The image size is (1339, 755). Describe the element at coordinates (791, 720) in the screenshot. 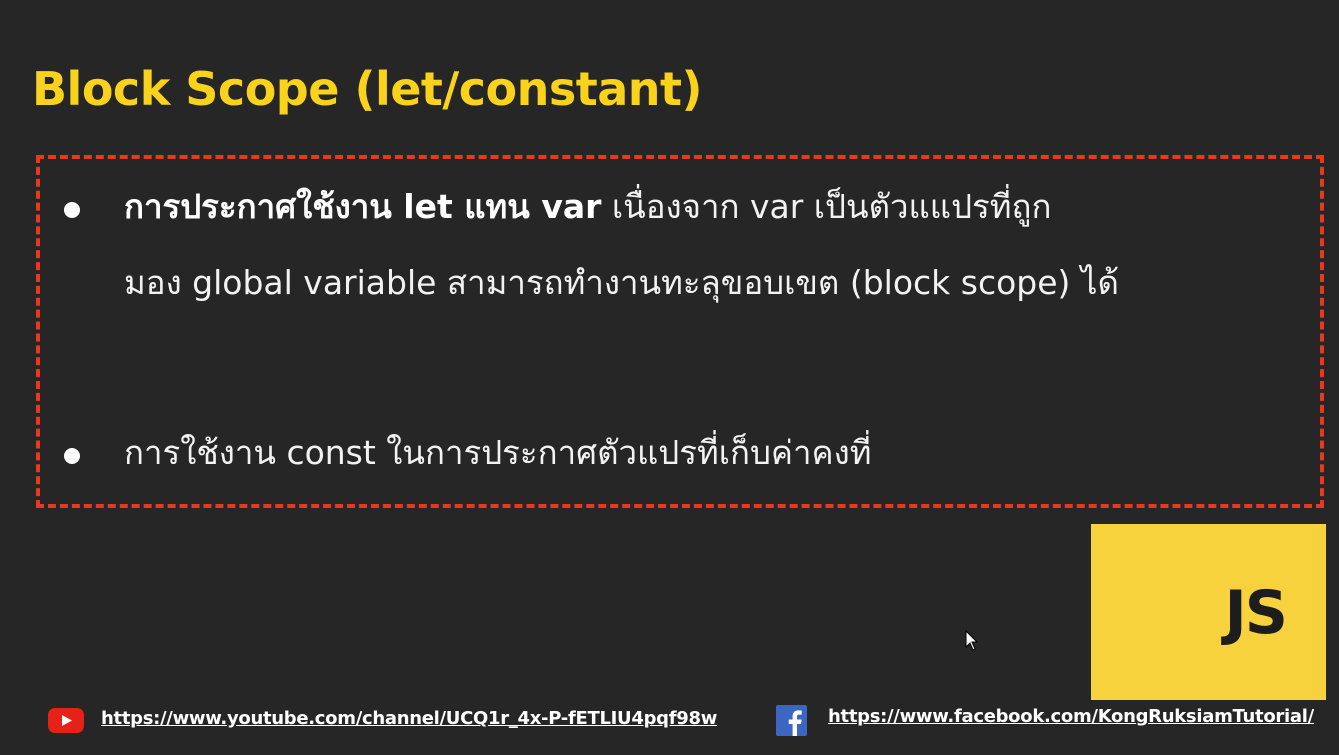

I see `facebook-icon` at that location.